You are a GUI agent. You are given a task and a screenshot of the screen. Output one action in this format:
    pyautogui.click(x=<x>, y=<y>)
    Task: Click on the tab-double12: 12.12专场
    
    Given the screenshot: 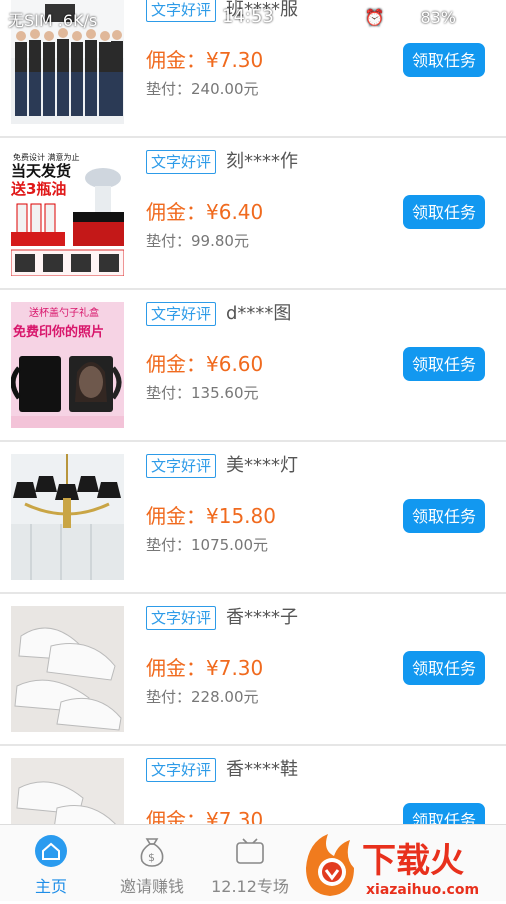 What is the action you would take?
    pyautogui.click(x=250, y=863)
    